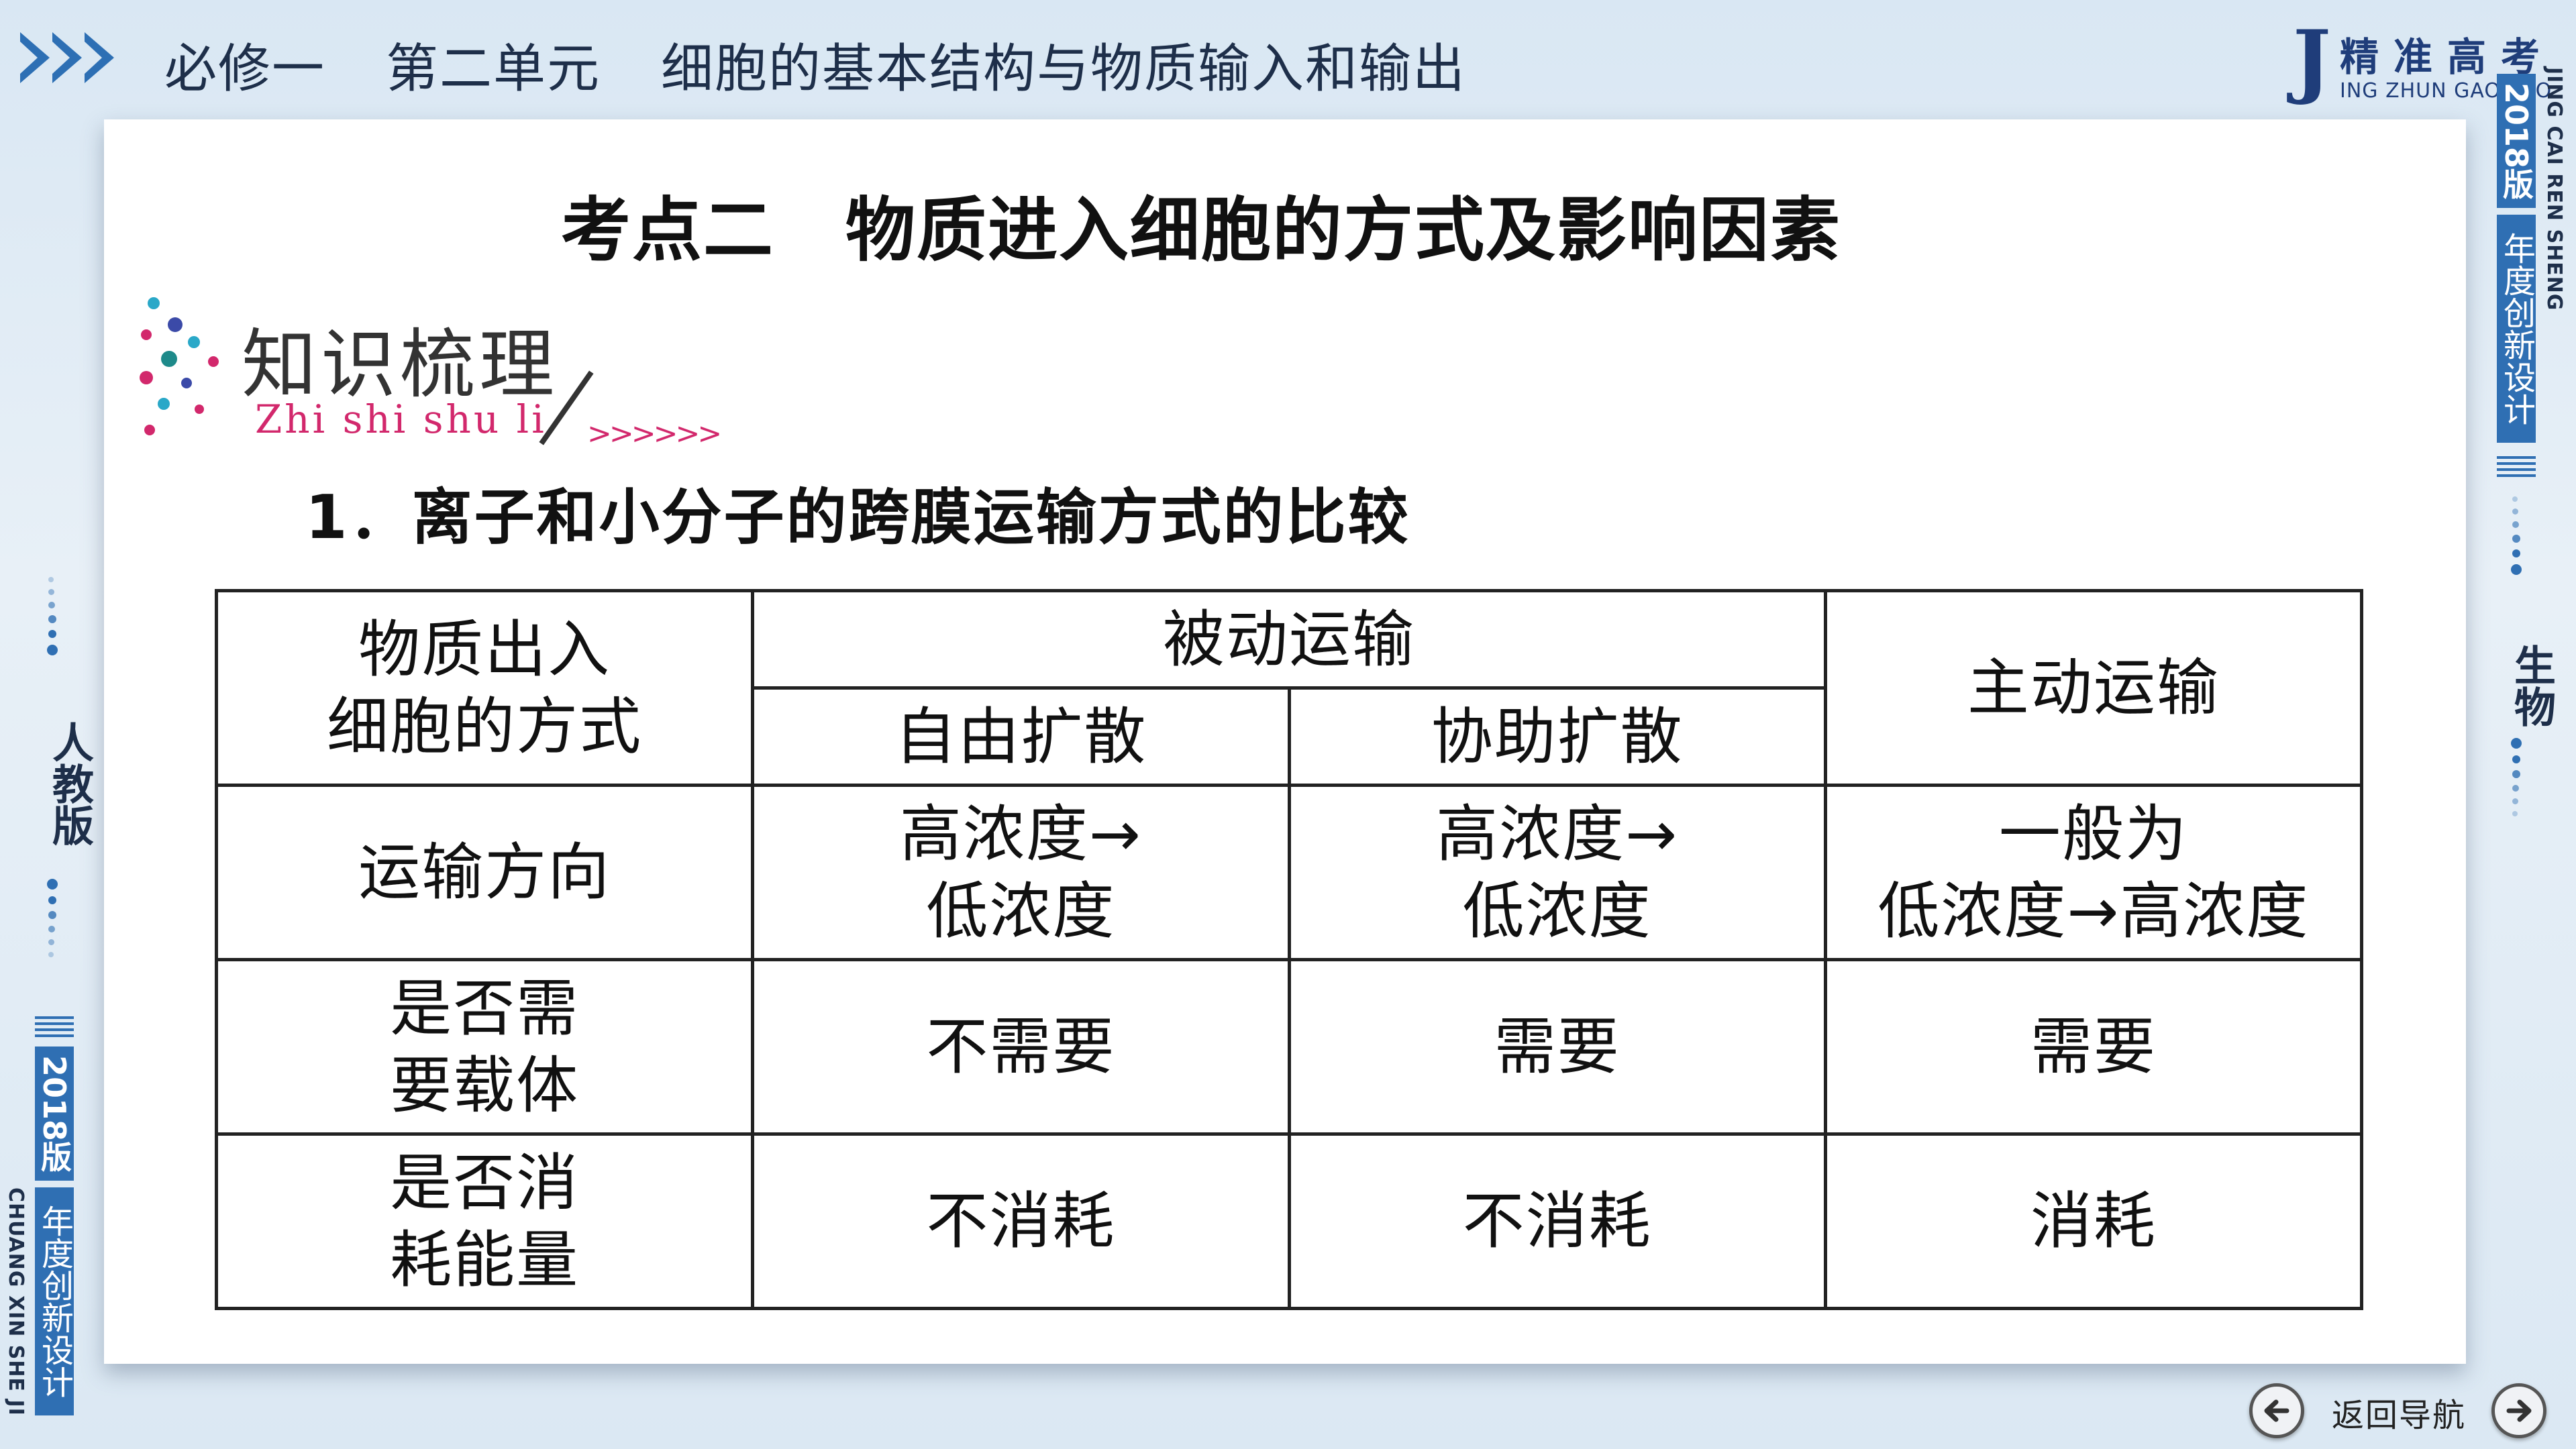 The width and height of the screenshot is (2576, 1449). I want to click on next-button, so click(2518, 1410).